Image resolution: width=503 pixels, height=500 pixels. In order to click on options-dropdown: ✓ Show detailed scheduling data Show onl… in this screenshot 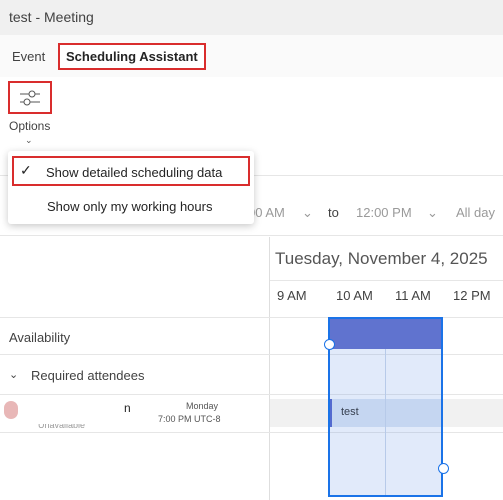, I will do `click(131, 187)`.